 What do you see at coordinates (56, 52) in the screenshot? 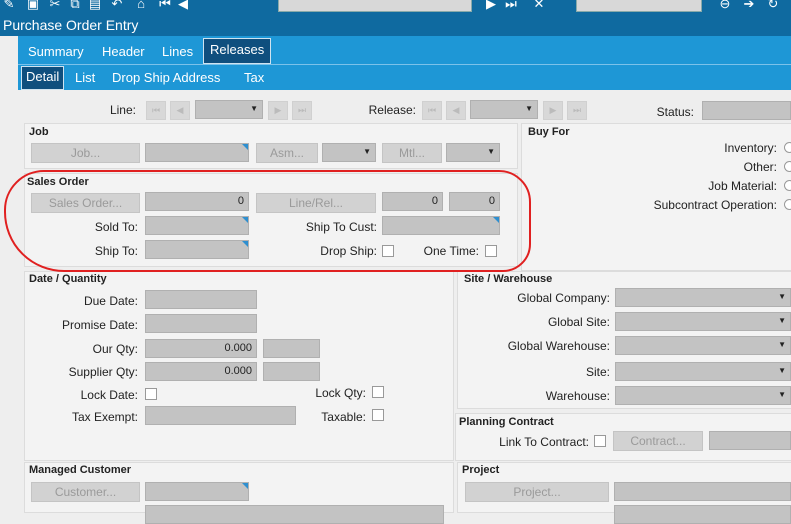
I see `tab-summary: Summary` at bounding box center [56, 52].